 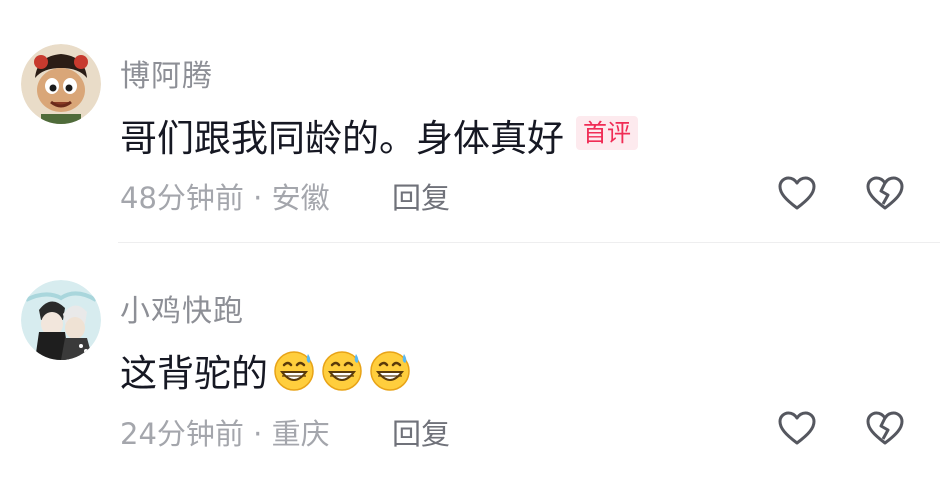 I want to click on comment-location: 安徽, so click(x=300, y=198).